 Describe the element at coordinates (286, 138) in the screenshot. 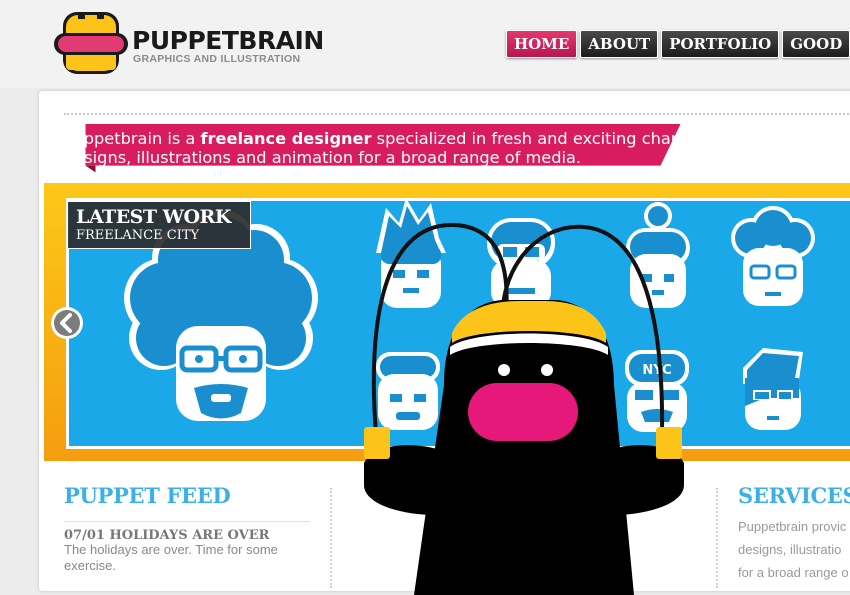

I see `intro-highlight: freelance designer` at that location.